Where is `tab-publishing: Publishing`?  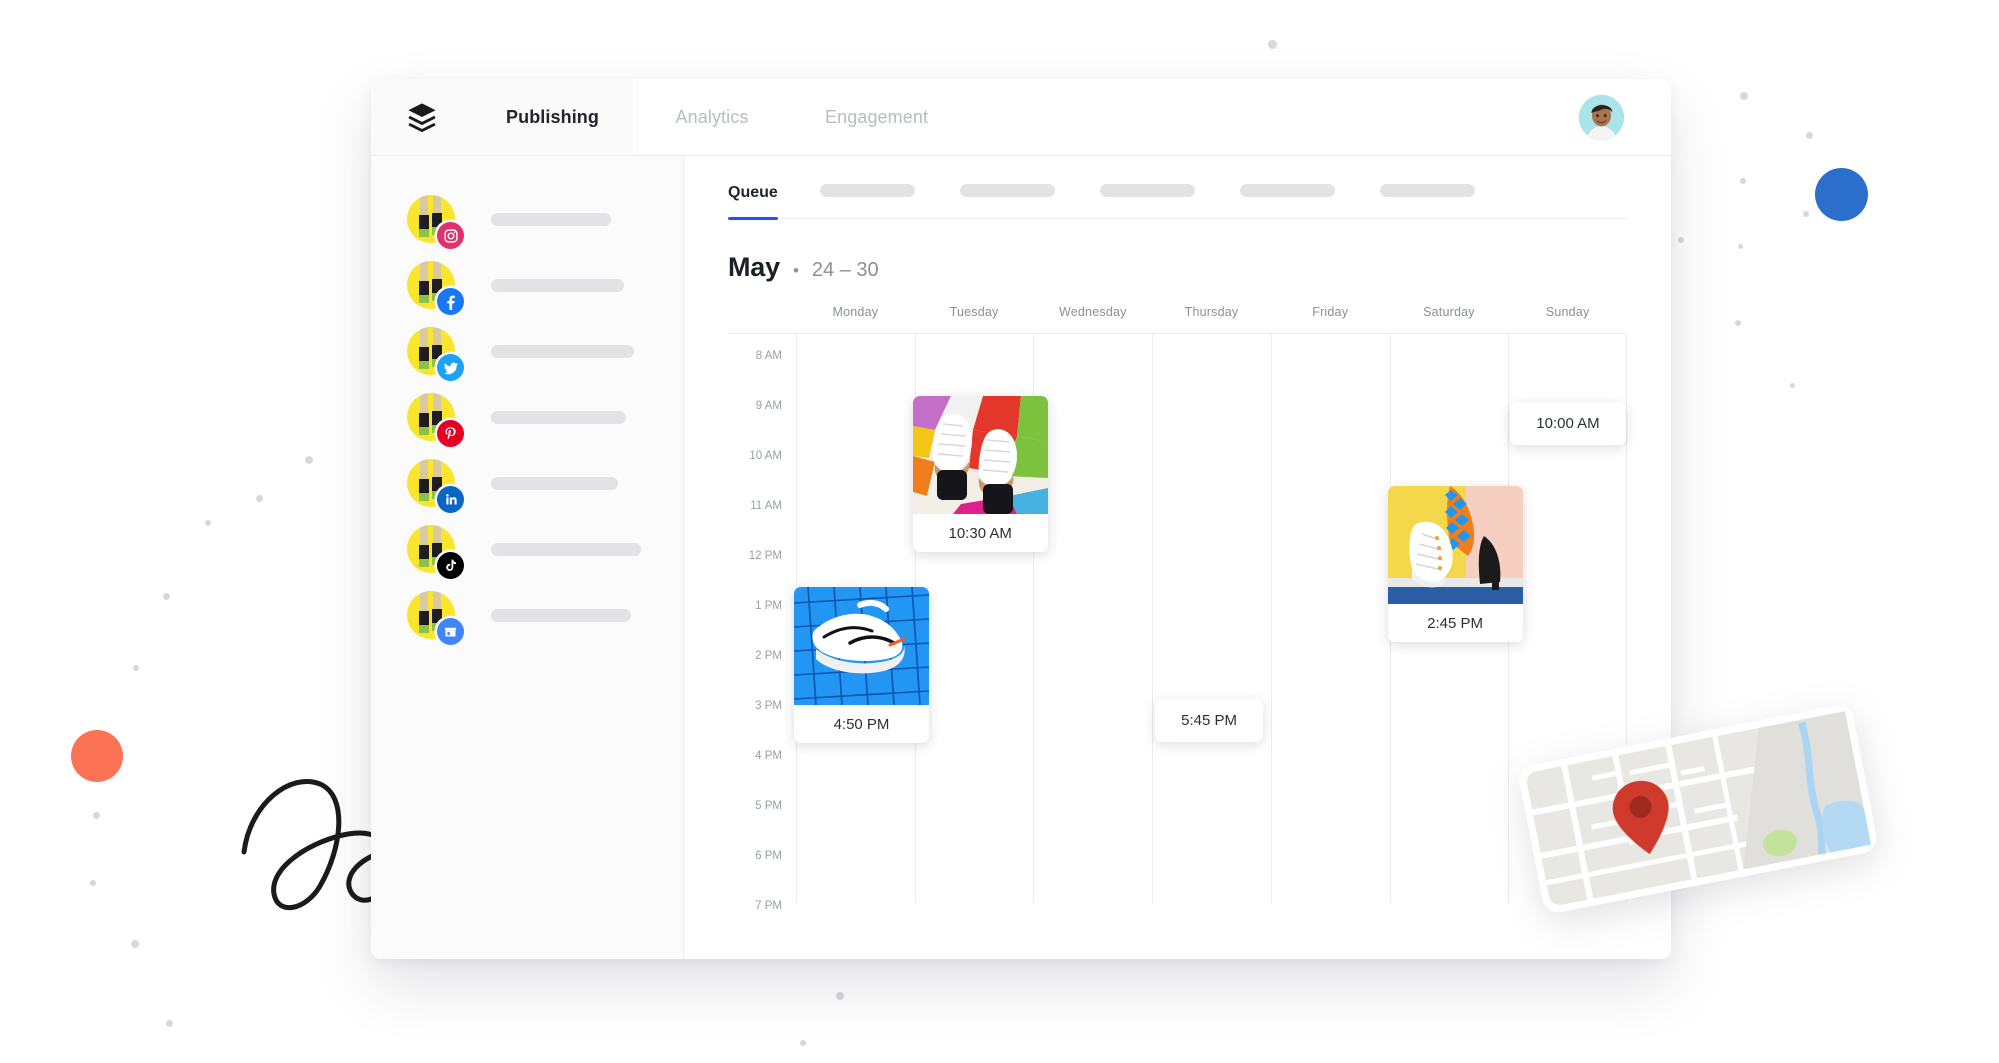 tab-publishing: Publishing is located at coordinates (552, 117).